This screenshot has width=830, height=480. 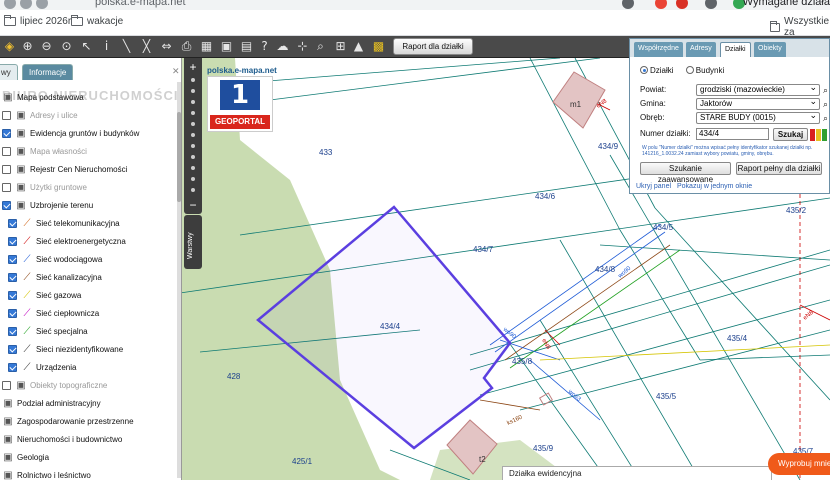 I want to click on layer-item: ▣ Adresy i ulice, so click(x=90, y=116).